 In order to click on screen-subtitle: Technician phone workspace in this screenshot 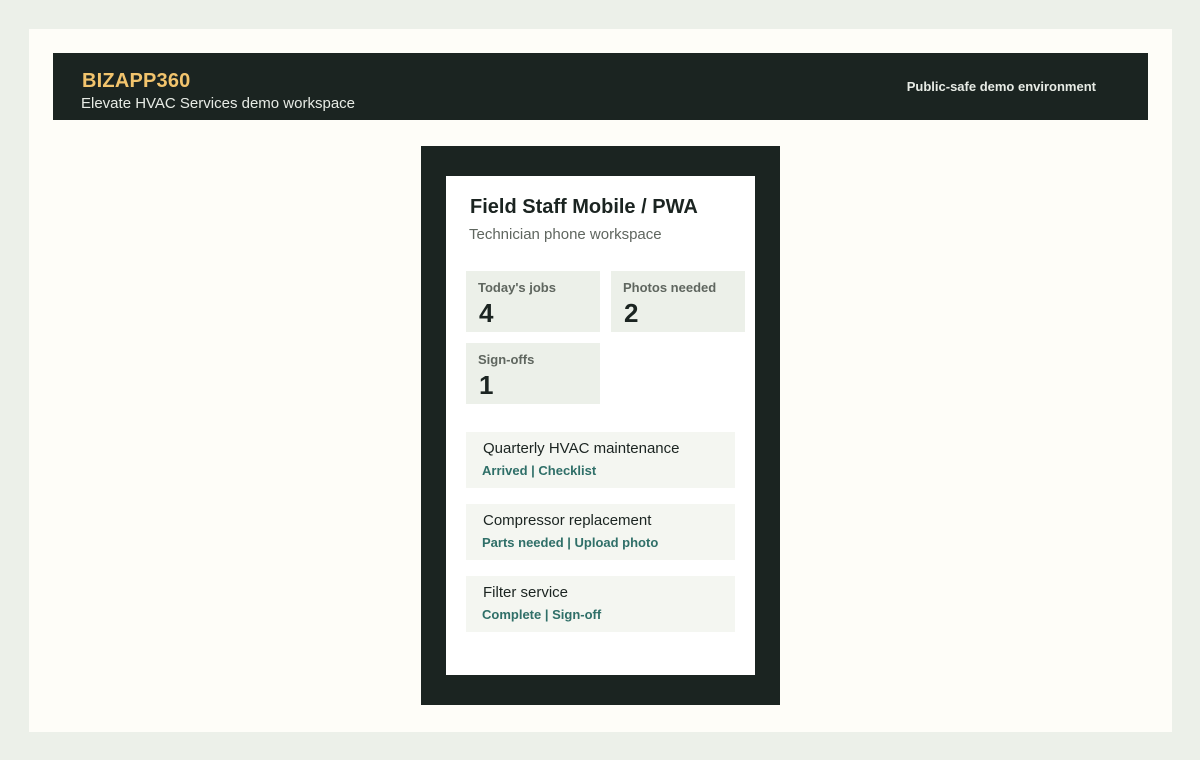, I will do `click(565, 234)`.